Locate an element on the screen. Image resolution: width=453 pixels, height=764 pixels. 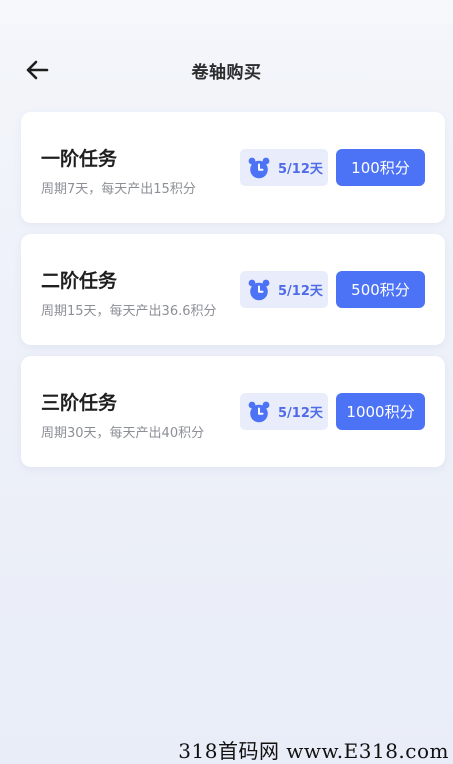
task-title: 一阶任务 is located at coordinates (79, 159).